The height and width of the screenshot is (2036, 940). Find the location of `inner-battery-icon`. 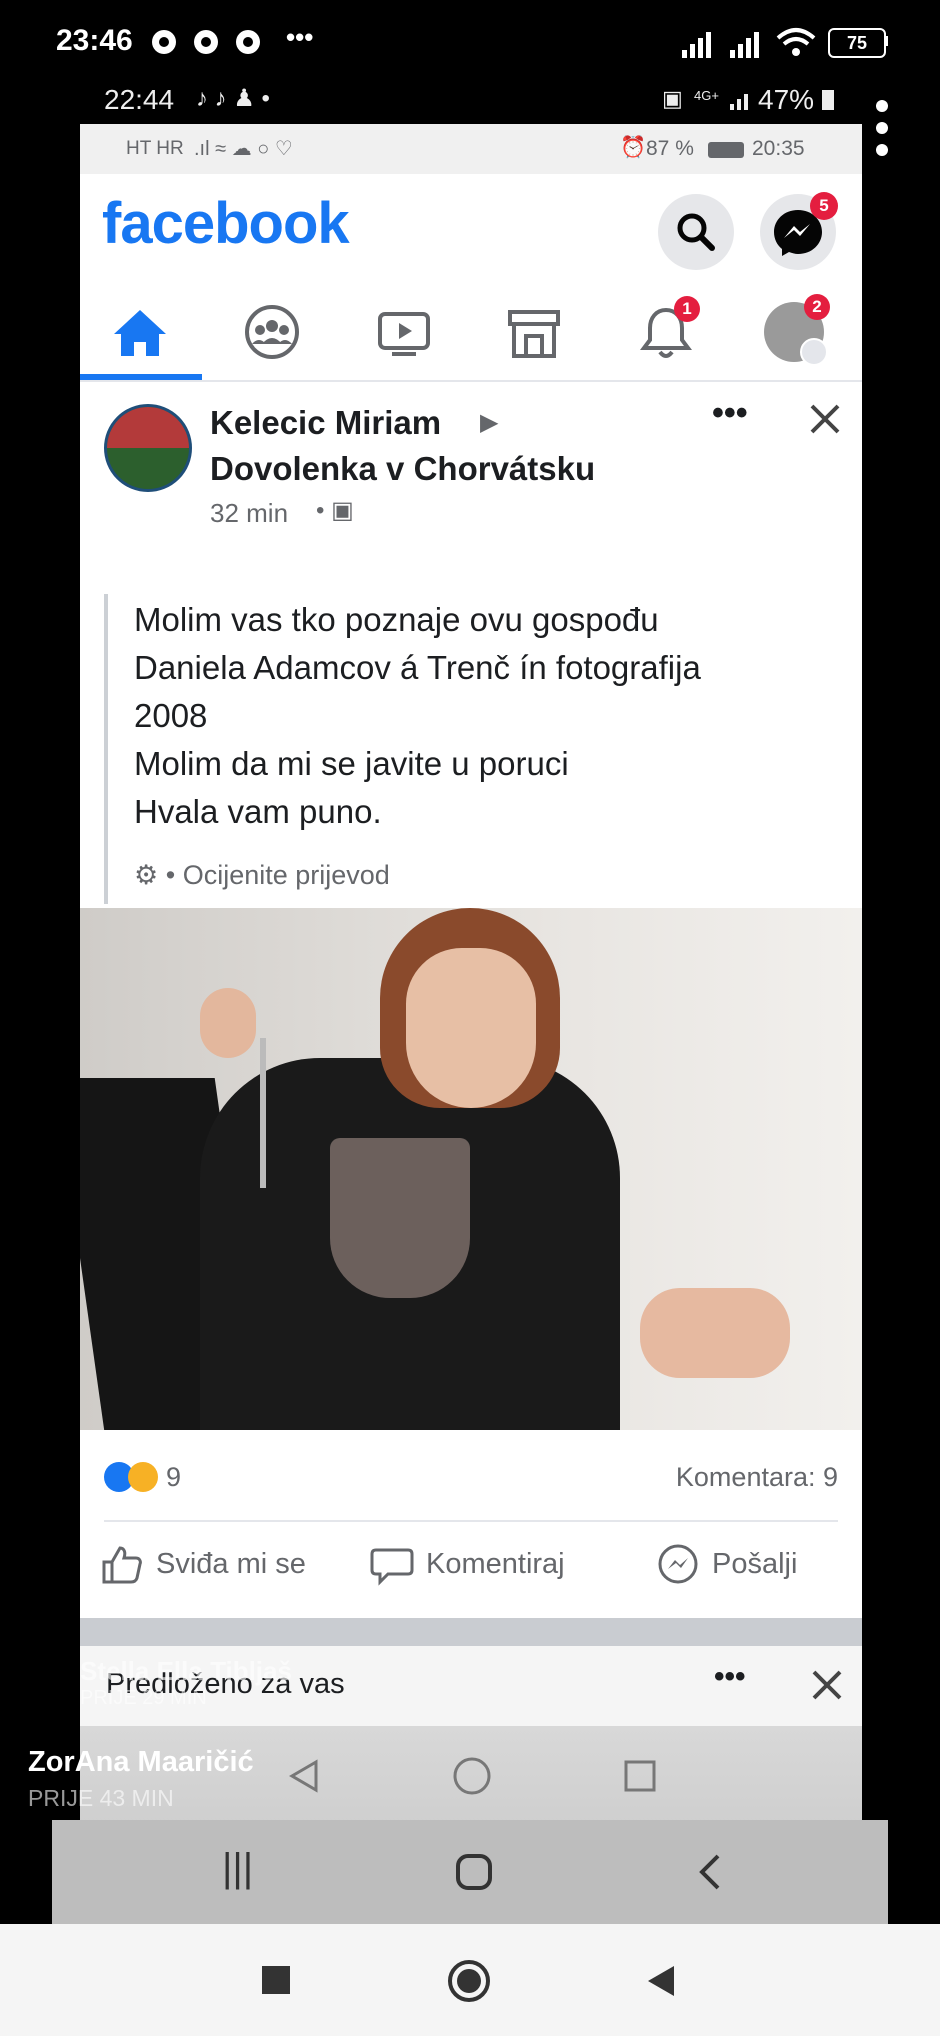

inner-battery-icon is located at coordinates (828, 100).